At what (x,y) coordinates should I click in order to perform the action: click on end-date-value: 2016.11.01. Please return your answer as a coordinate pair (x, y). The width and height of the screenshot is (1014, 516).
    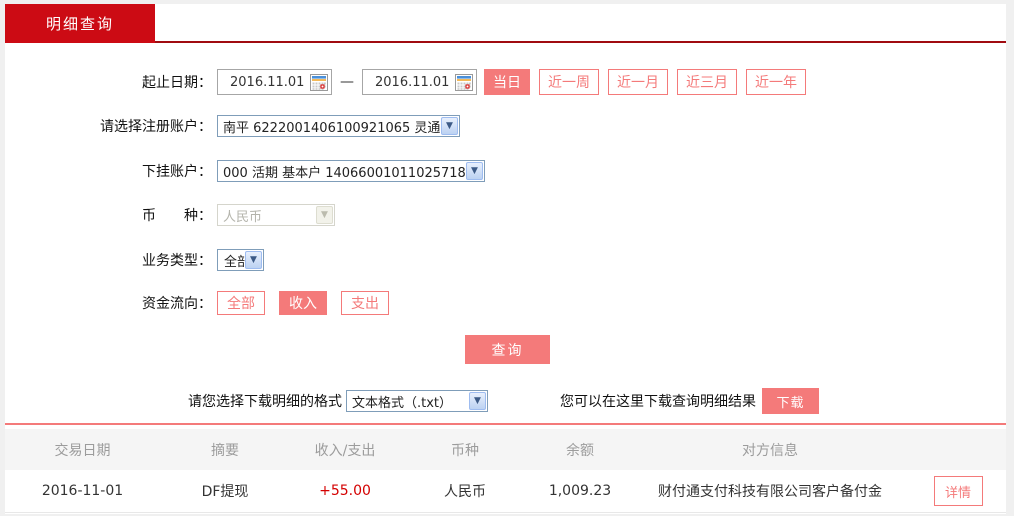
    Looking at the image, I should click on (412, 82).